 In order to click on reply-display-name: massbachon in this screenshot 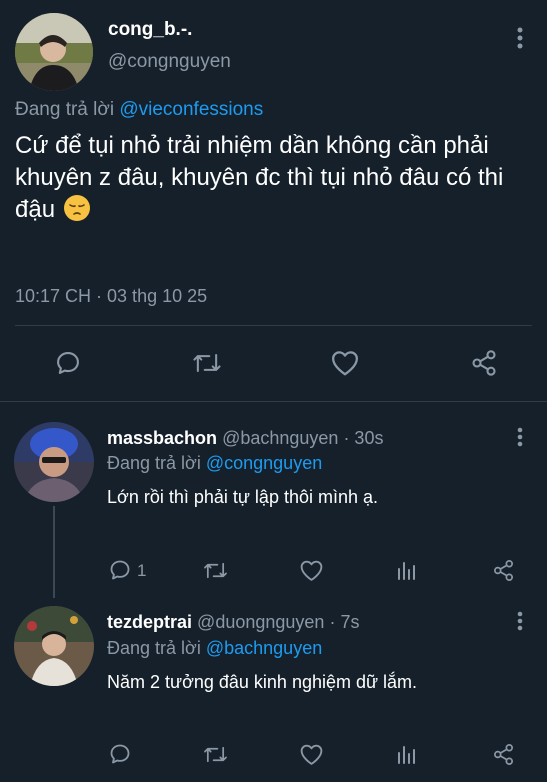, I will do `click(162, 438)`.